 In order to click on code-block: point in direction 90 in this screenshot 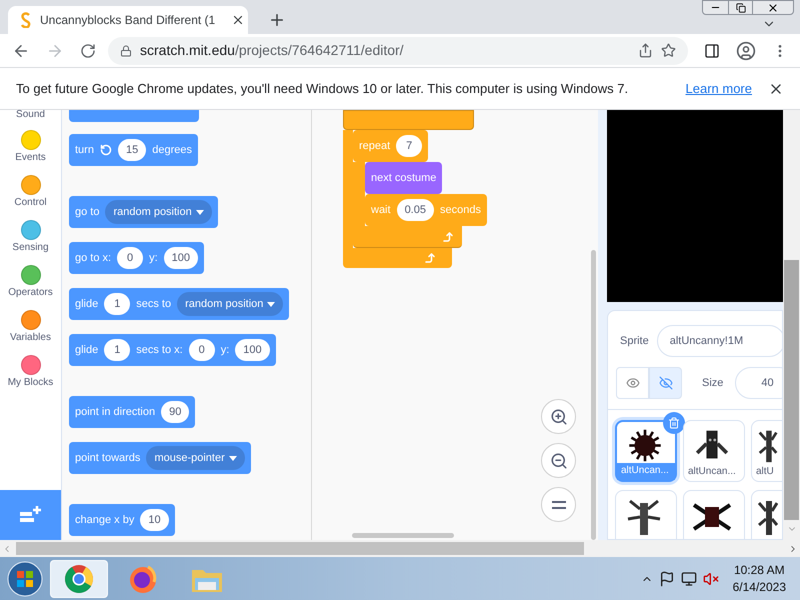, I will do `click(132, 412)`.